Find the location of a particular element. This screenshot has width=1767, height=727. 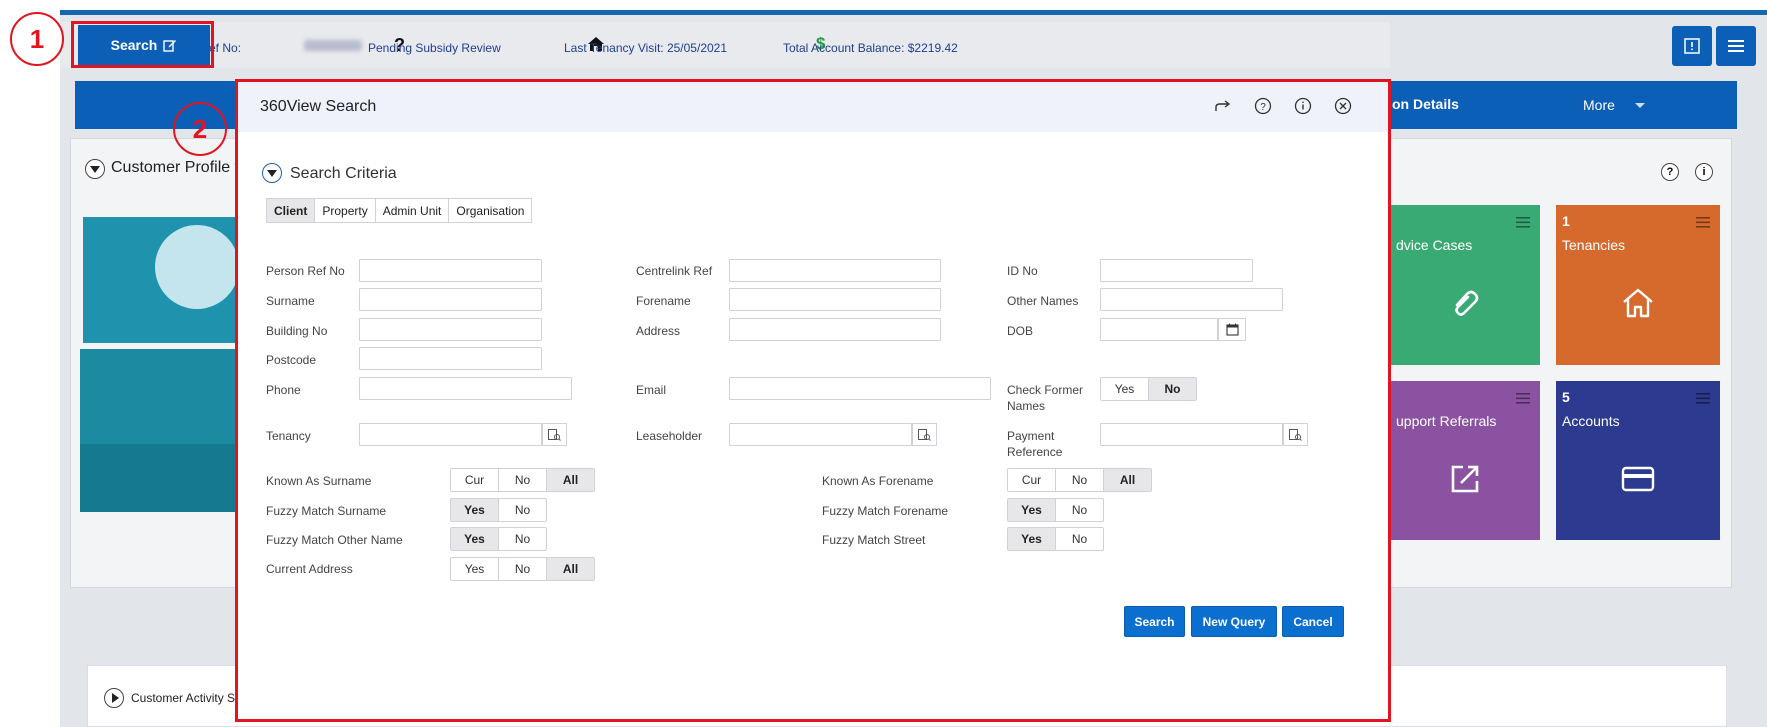

summary-tile: 1 Tenancies is located at coordinates (1638, 285).